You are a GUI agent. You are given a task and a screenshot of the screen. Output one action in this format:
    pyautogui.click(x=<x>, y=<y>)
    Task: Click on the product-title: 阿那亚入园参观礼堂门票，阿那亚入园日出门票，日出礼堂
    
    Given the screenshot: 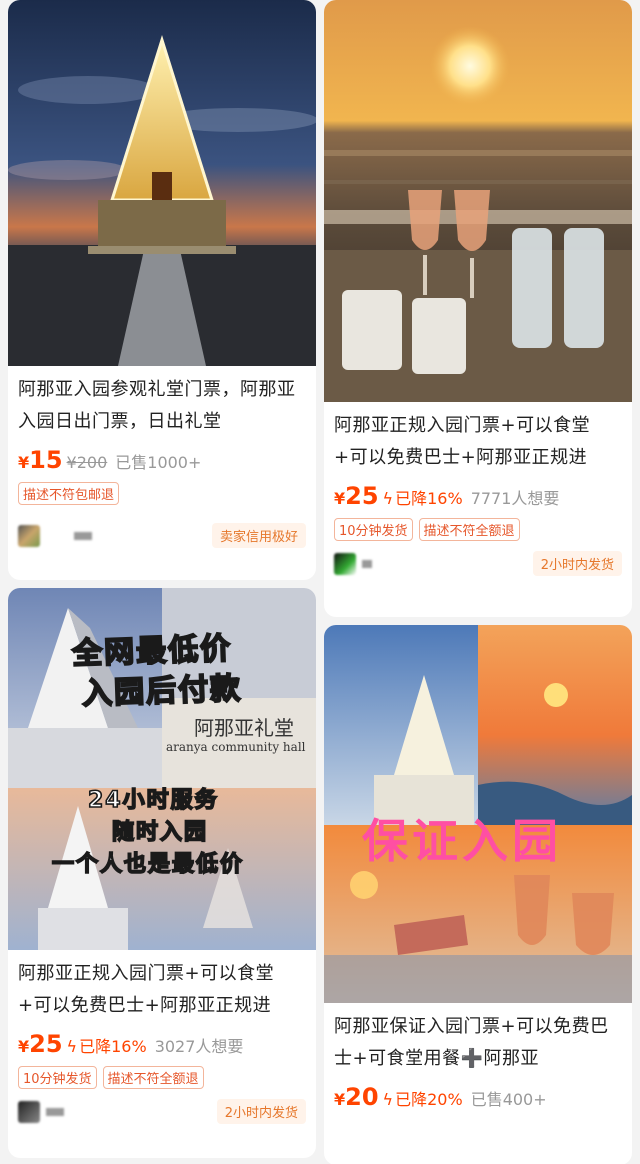 What is the action you would take?
    pyautogui.click(x=162, y=402)
    